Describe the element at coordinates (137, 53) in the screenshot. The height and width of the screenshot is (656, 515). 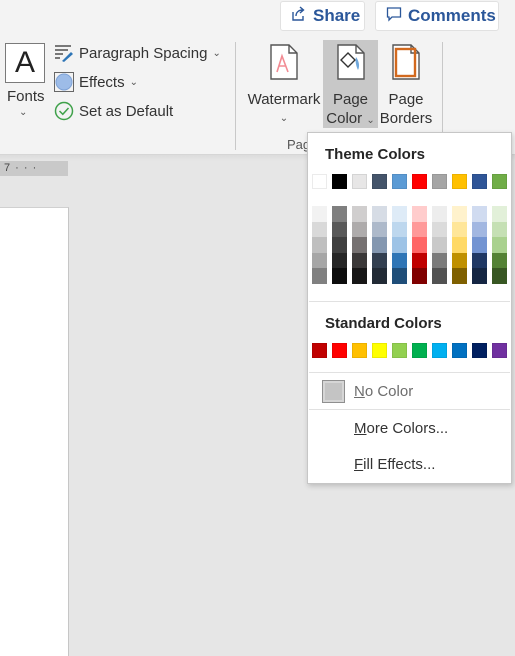
I see `paragraph-spacing-button: Paragraph Spacing ⌄` at that location.